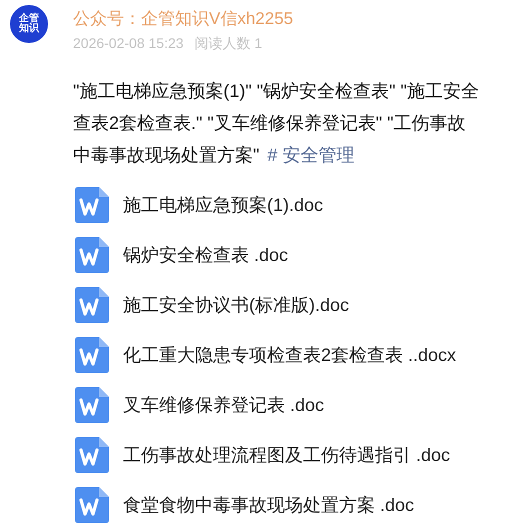  Describe the element at coordinates (236, 305) in the screenshot. I see `file-name: 施工安全协议书(标准版).doc` at that location.